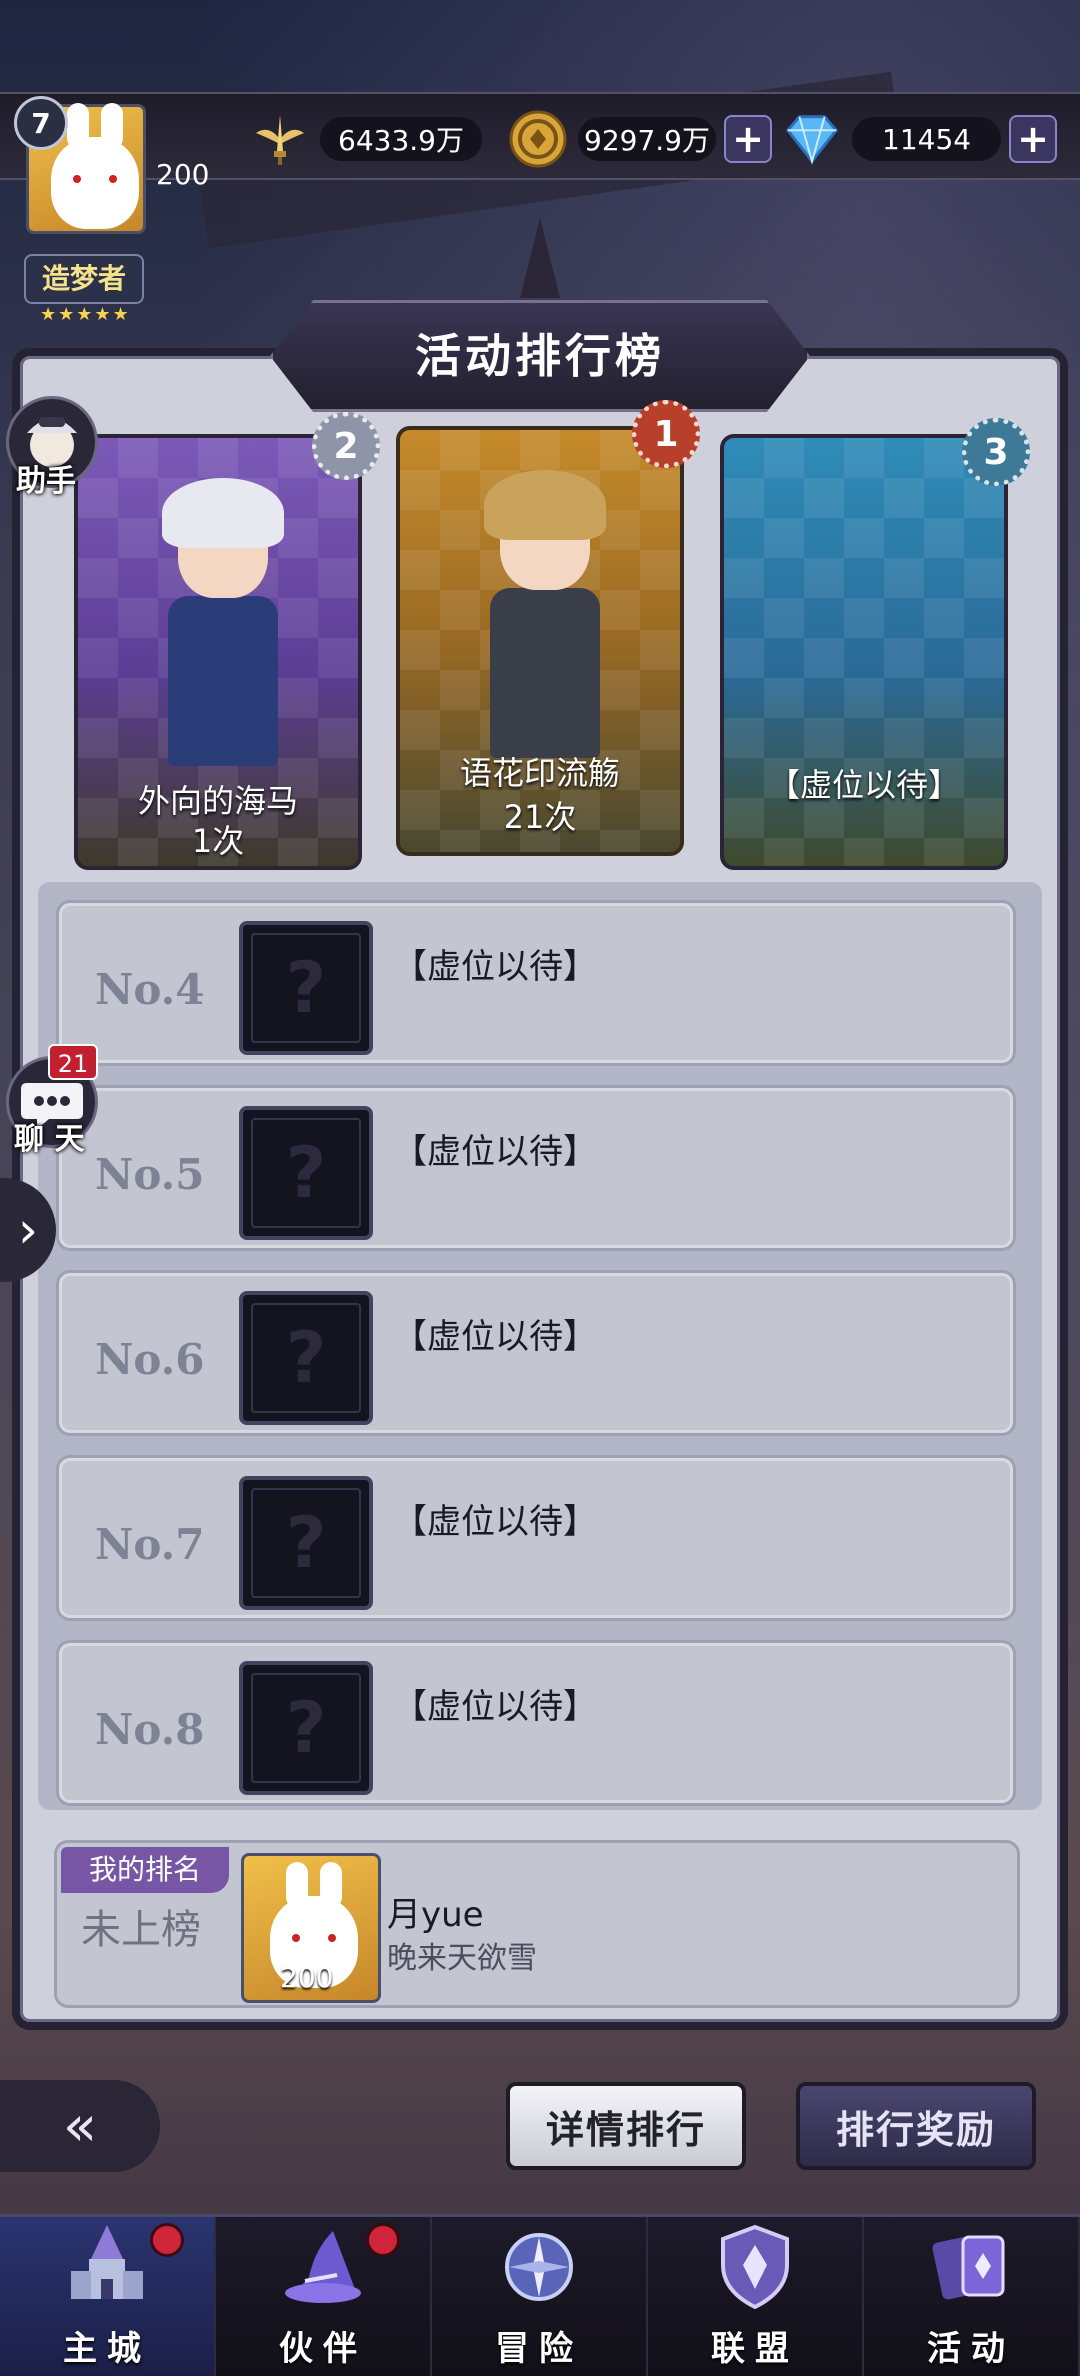 This screenshot has width=1080, height=2376. What do you see at coordinates (927, 139) in the screenshot?
I see `gem-value: 11454` at bounding box center [927, 139].